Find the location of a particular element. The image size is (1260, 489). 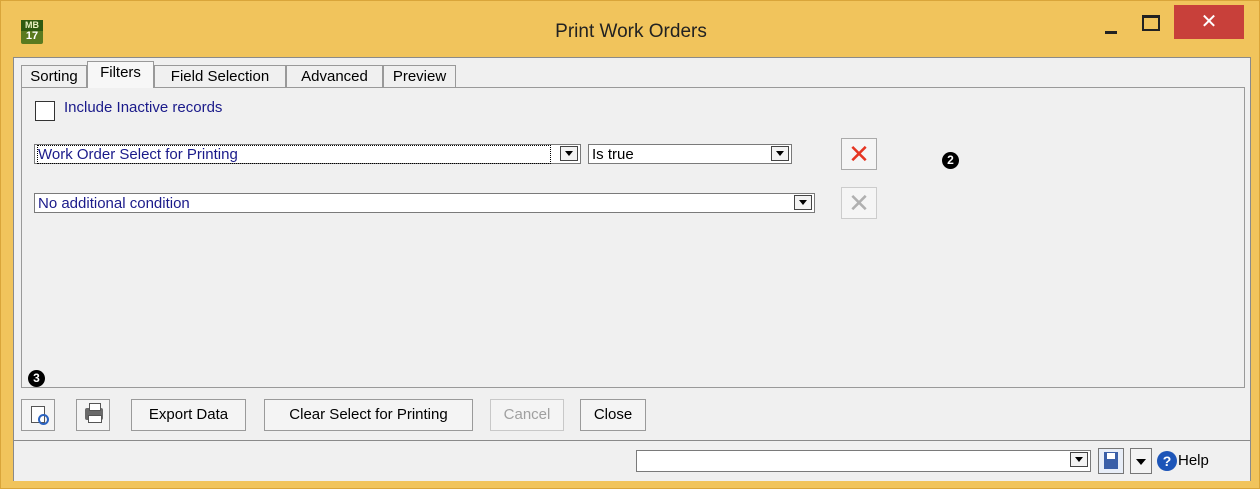

cancel-button: Cancel is located at coordinates (527, 415).